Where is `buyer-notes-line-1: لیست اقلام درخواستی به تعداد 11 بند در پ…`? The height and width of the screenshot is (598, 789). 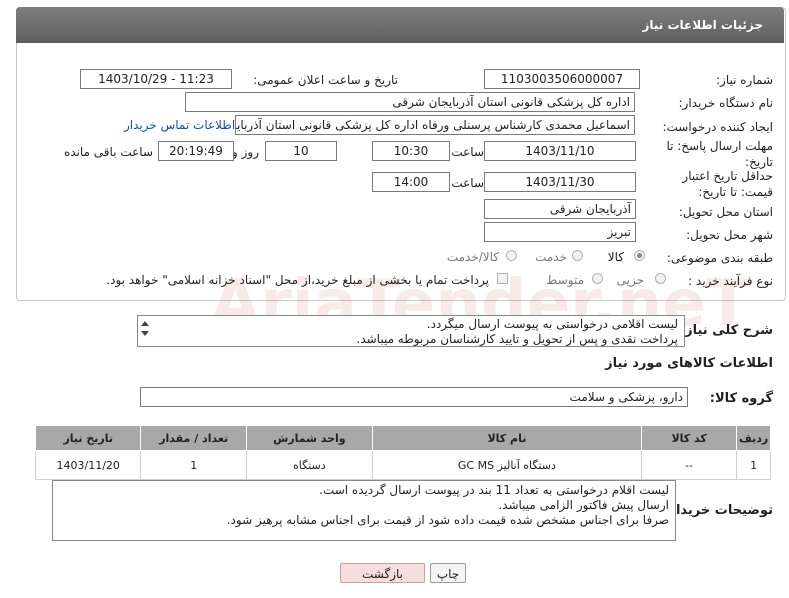
buyer-notes-line-1: لیست اقلام درخواستی به تعداد 11 بند در پ… is located at coordinates (494, 490).